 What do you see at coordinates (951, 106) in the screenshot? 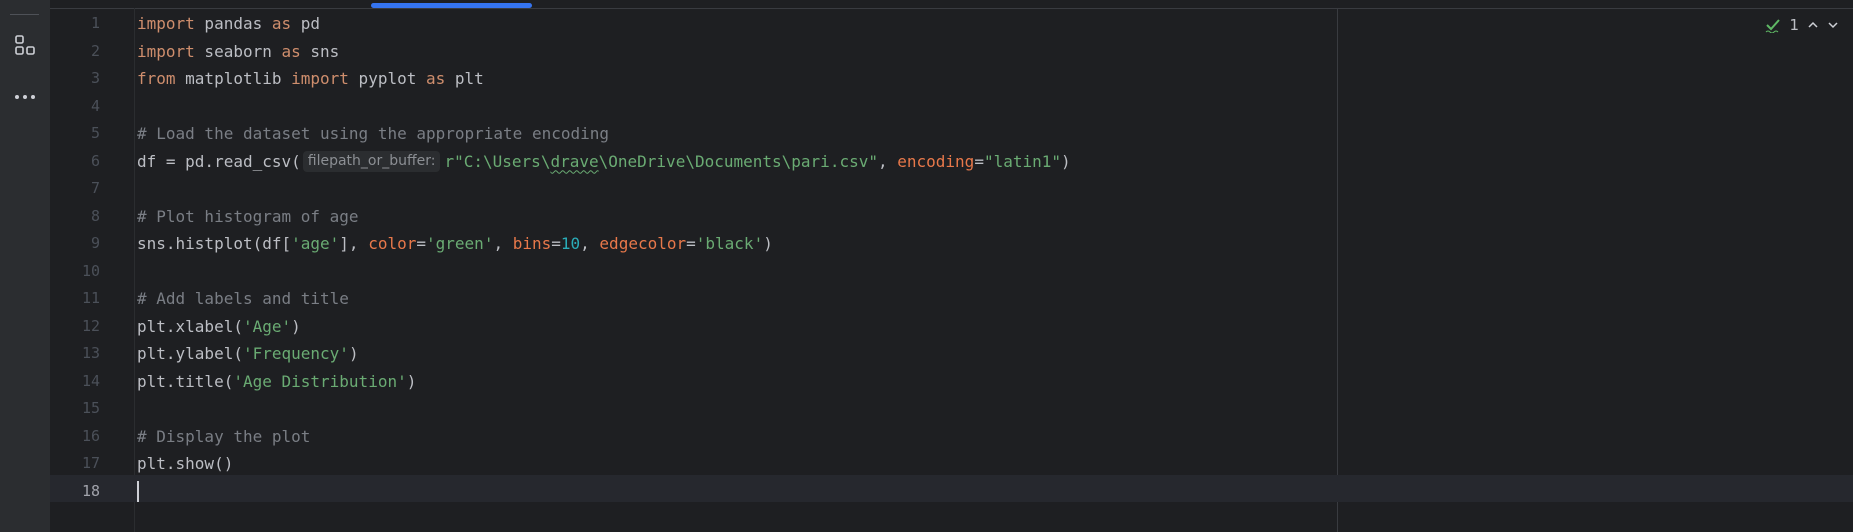
I see `code-line: 4` at bounding box center [951, 106].